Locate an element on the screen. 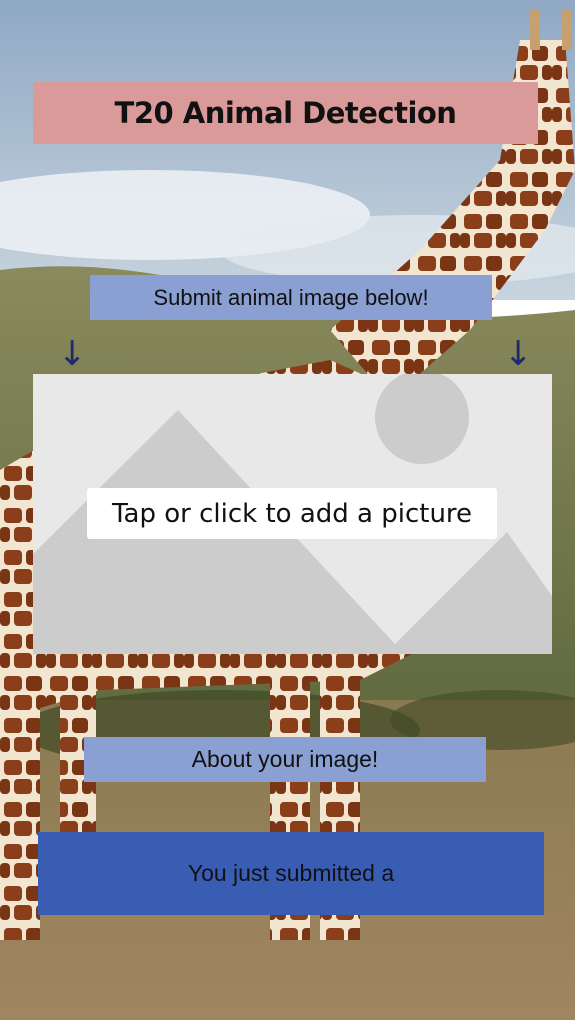 This screenshot has width=575, height=1020. result-text: You just submitted a is located at coordinates (291, 873).